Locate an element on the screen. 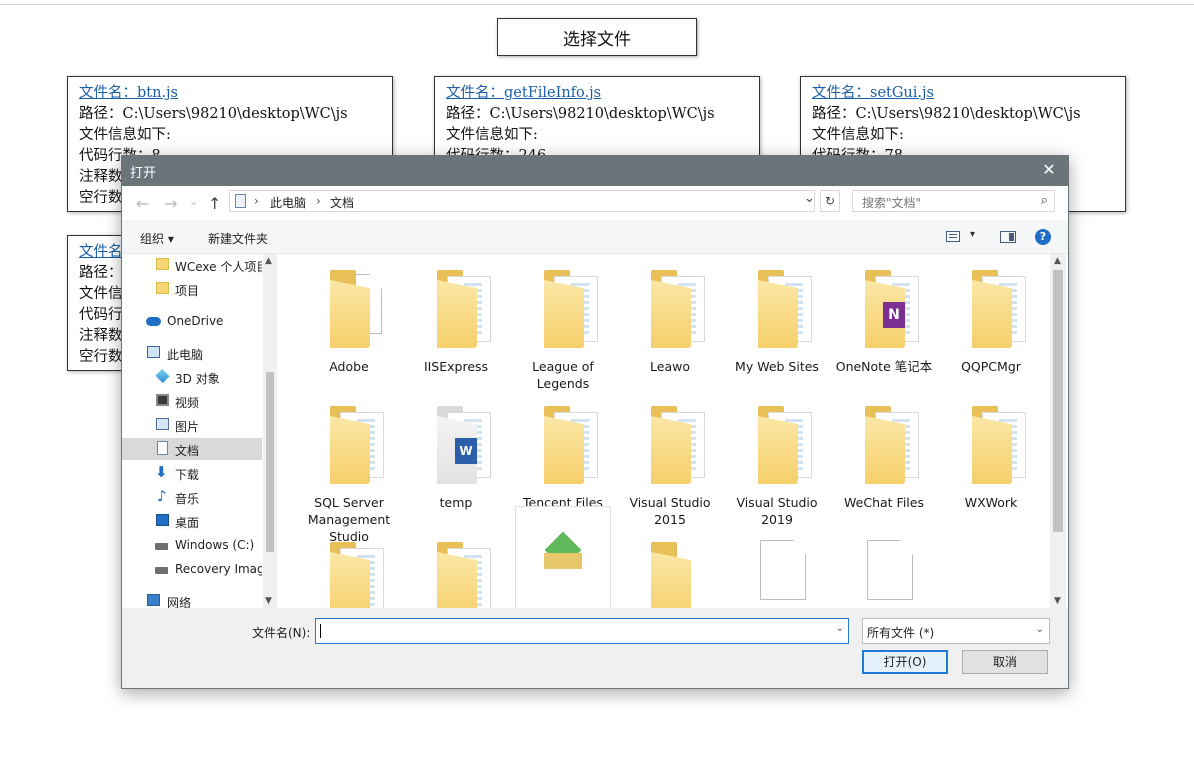 This screenshot has height=762, width=1194. sidebar-item-recovery: Recovery Imag is located at coordinates (192, 569).